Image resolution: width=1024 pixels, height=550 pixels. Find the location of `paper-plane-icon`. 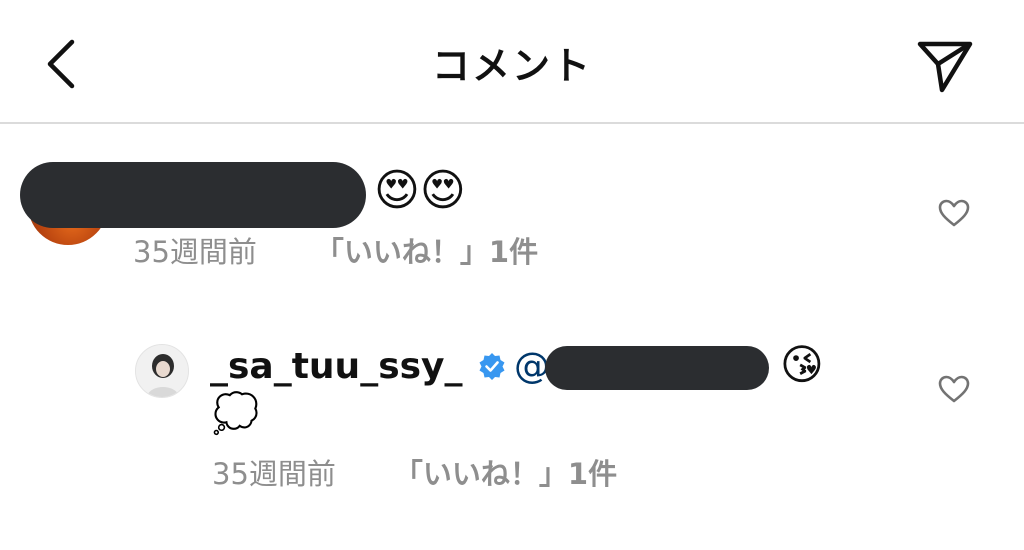

paper-plane-icon is located at coordinates (945, 67).